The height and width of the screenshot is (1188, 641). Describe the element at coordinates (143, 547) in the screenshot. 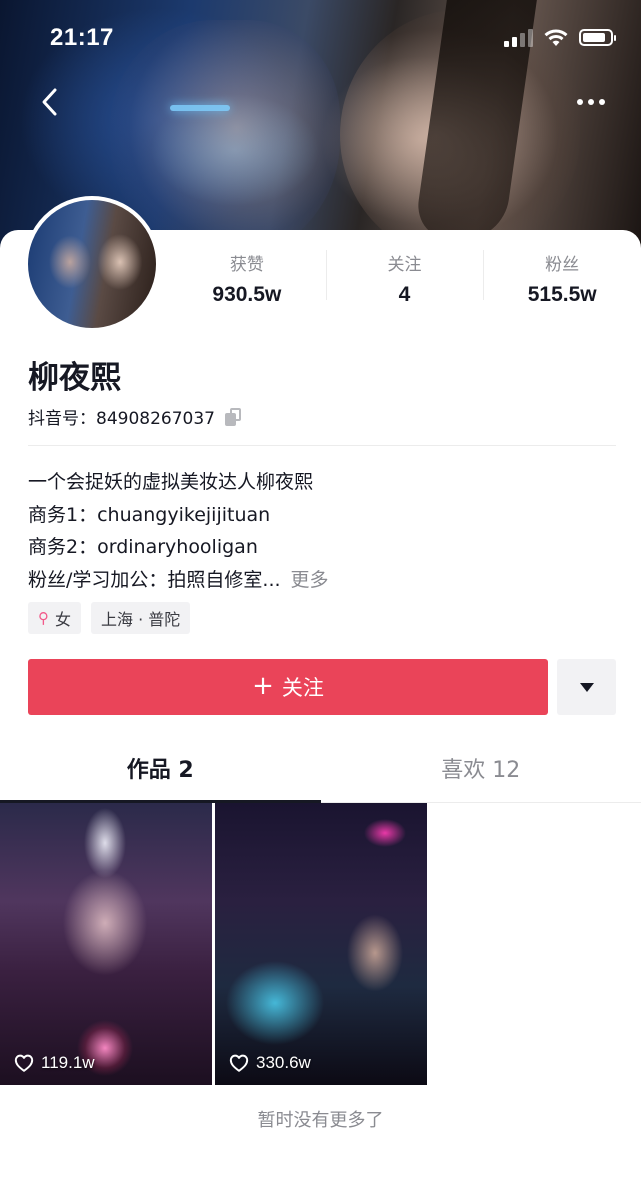

I see `bio-line: 商务2：ordinaryhooligan` at that location.